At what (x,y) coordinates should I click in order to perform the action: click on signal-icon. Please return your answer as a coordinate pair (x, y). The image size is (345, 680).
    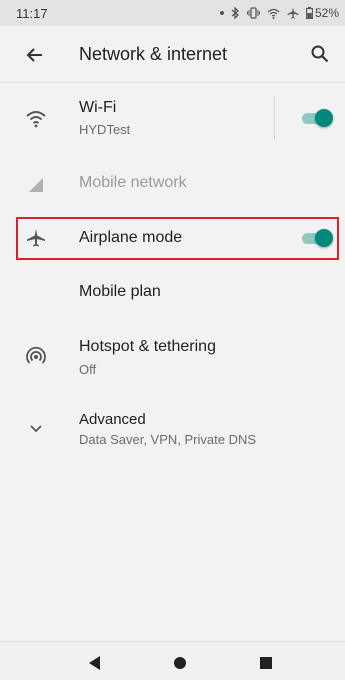
    Looking at the image, I should click on (36, 184).